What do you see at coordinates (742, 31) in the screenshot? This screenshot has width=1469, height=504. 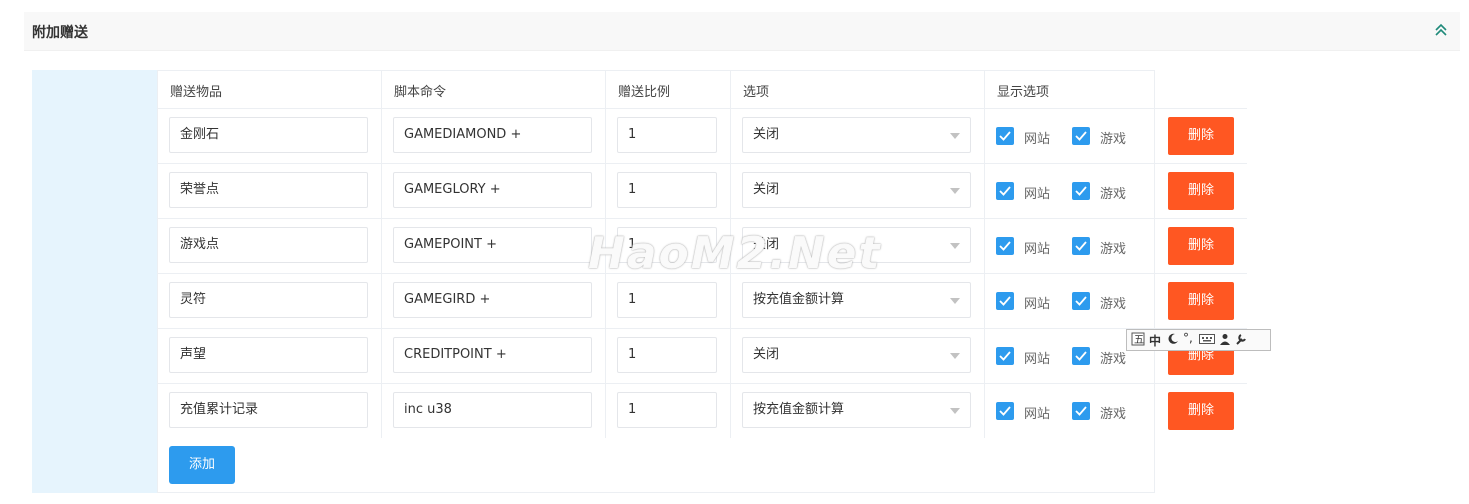 I see `section-header: 附加赠送` at bounding box center [742, 31].